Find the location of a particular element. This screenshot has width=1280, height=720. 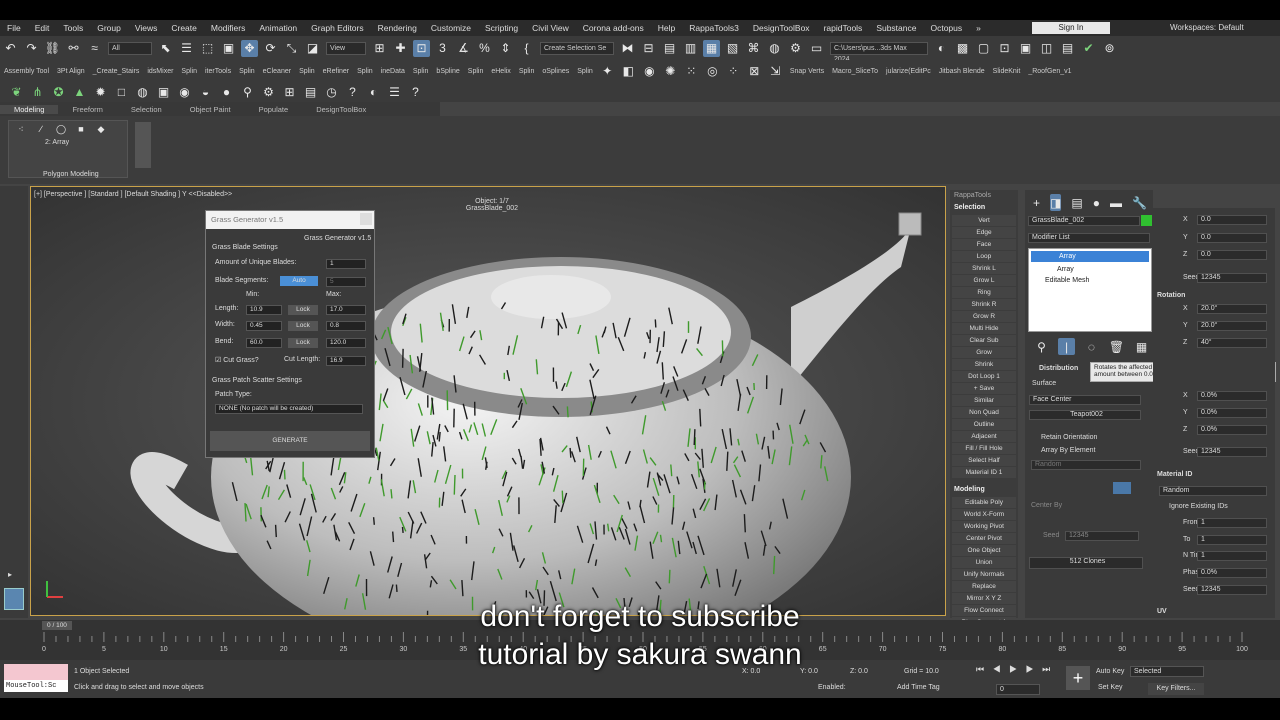

segments-field: 5 is located at coordinates (346, 282).